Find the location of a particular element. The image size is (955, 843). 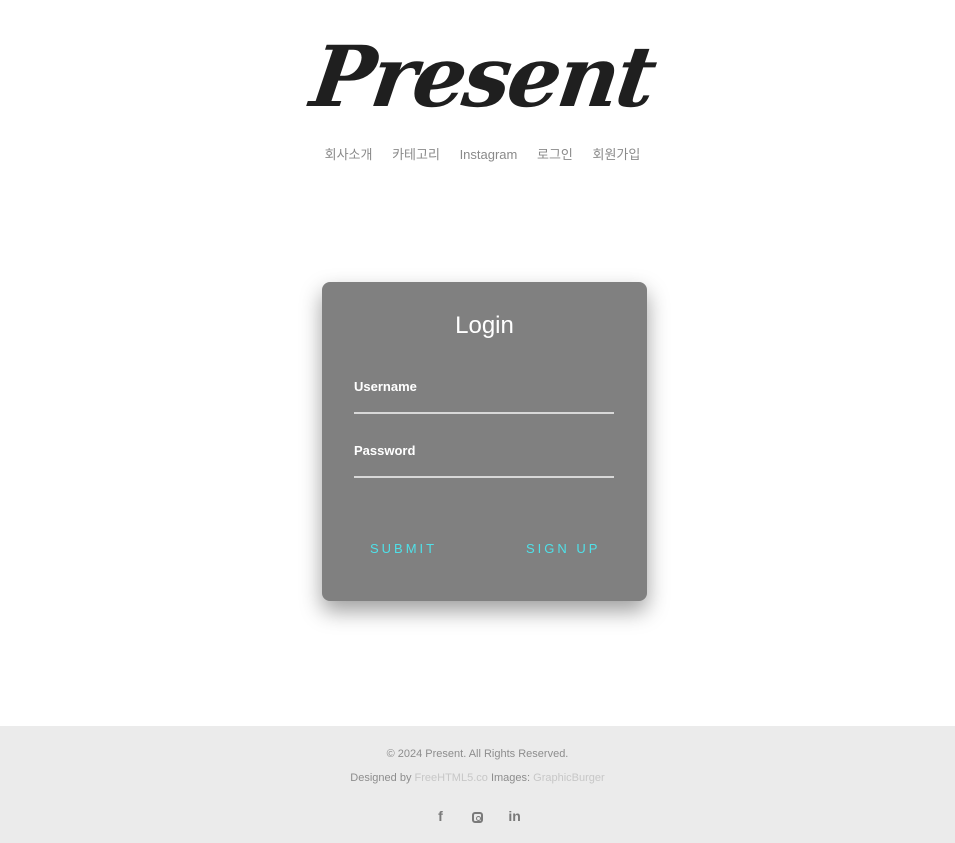

designer-link: FreeHTML5.co is located at coordinates (451, 778).